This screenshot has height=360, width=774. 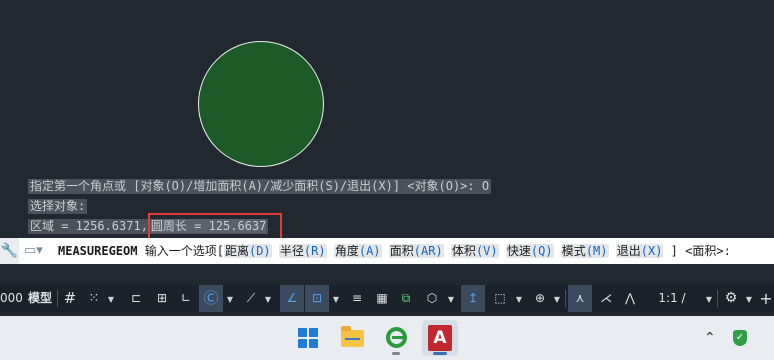 I want to click on selection-filter-icon: ⬚, so click(x=500, y=298).